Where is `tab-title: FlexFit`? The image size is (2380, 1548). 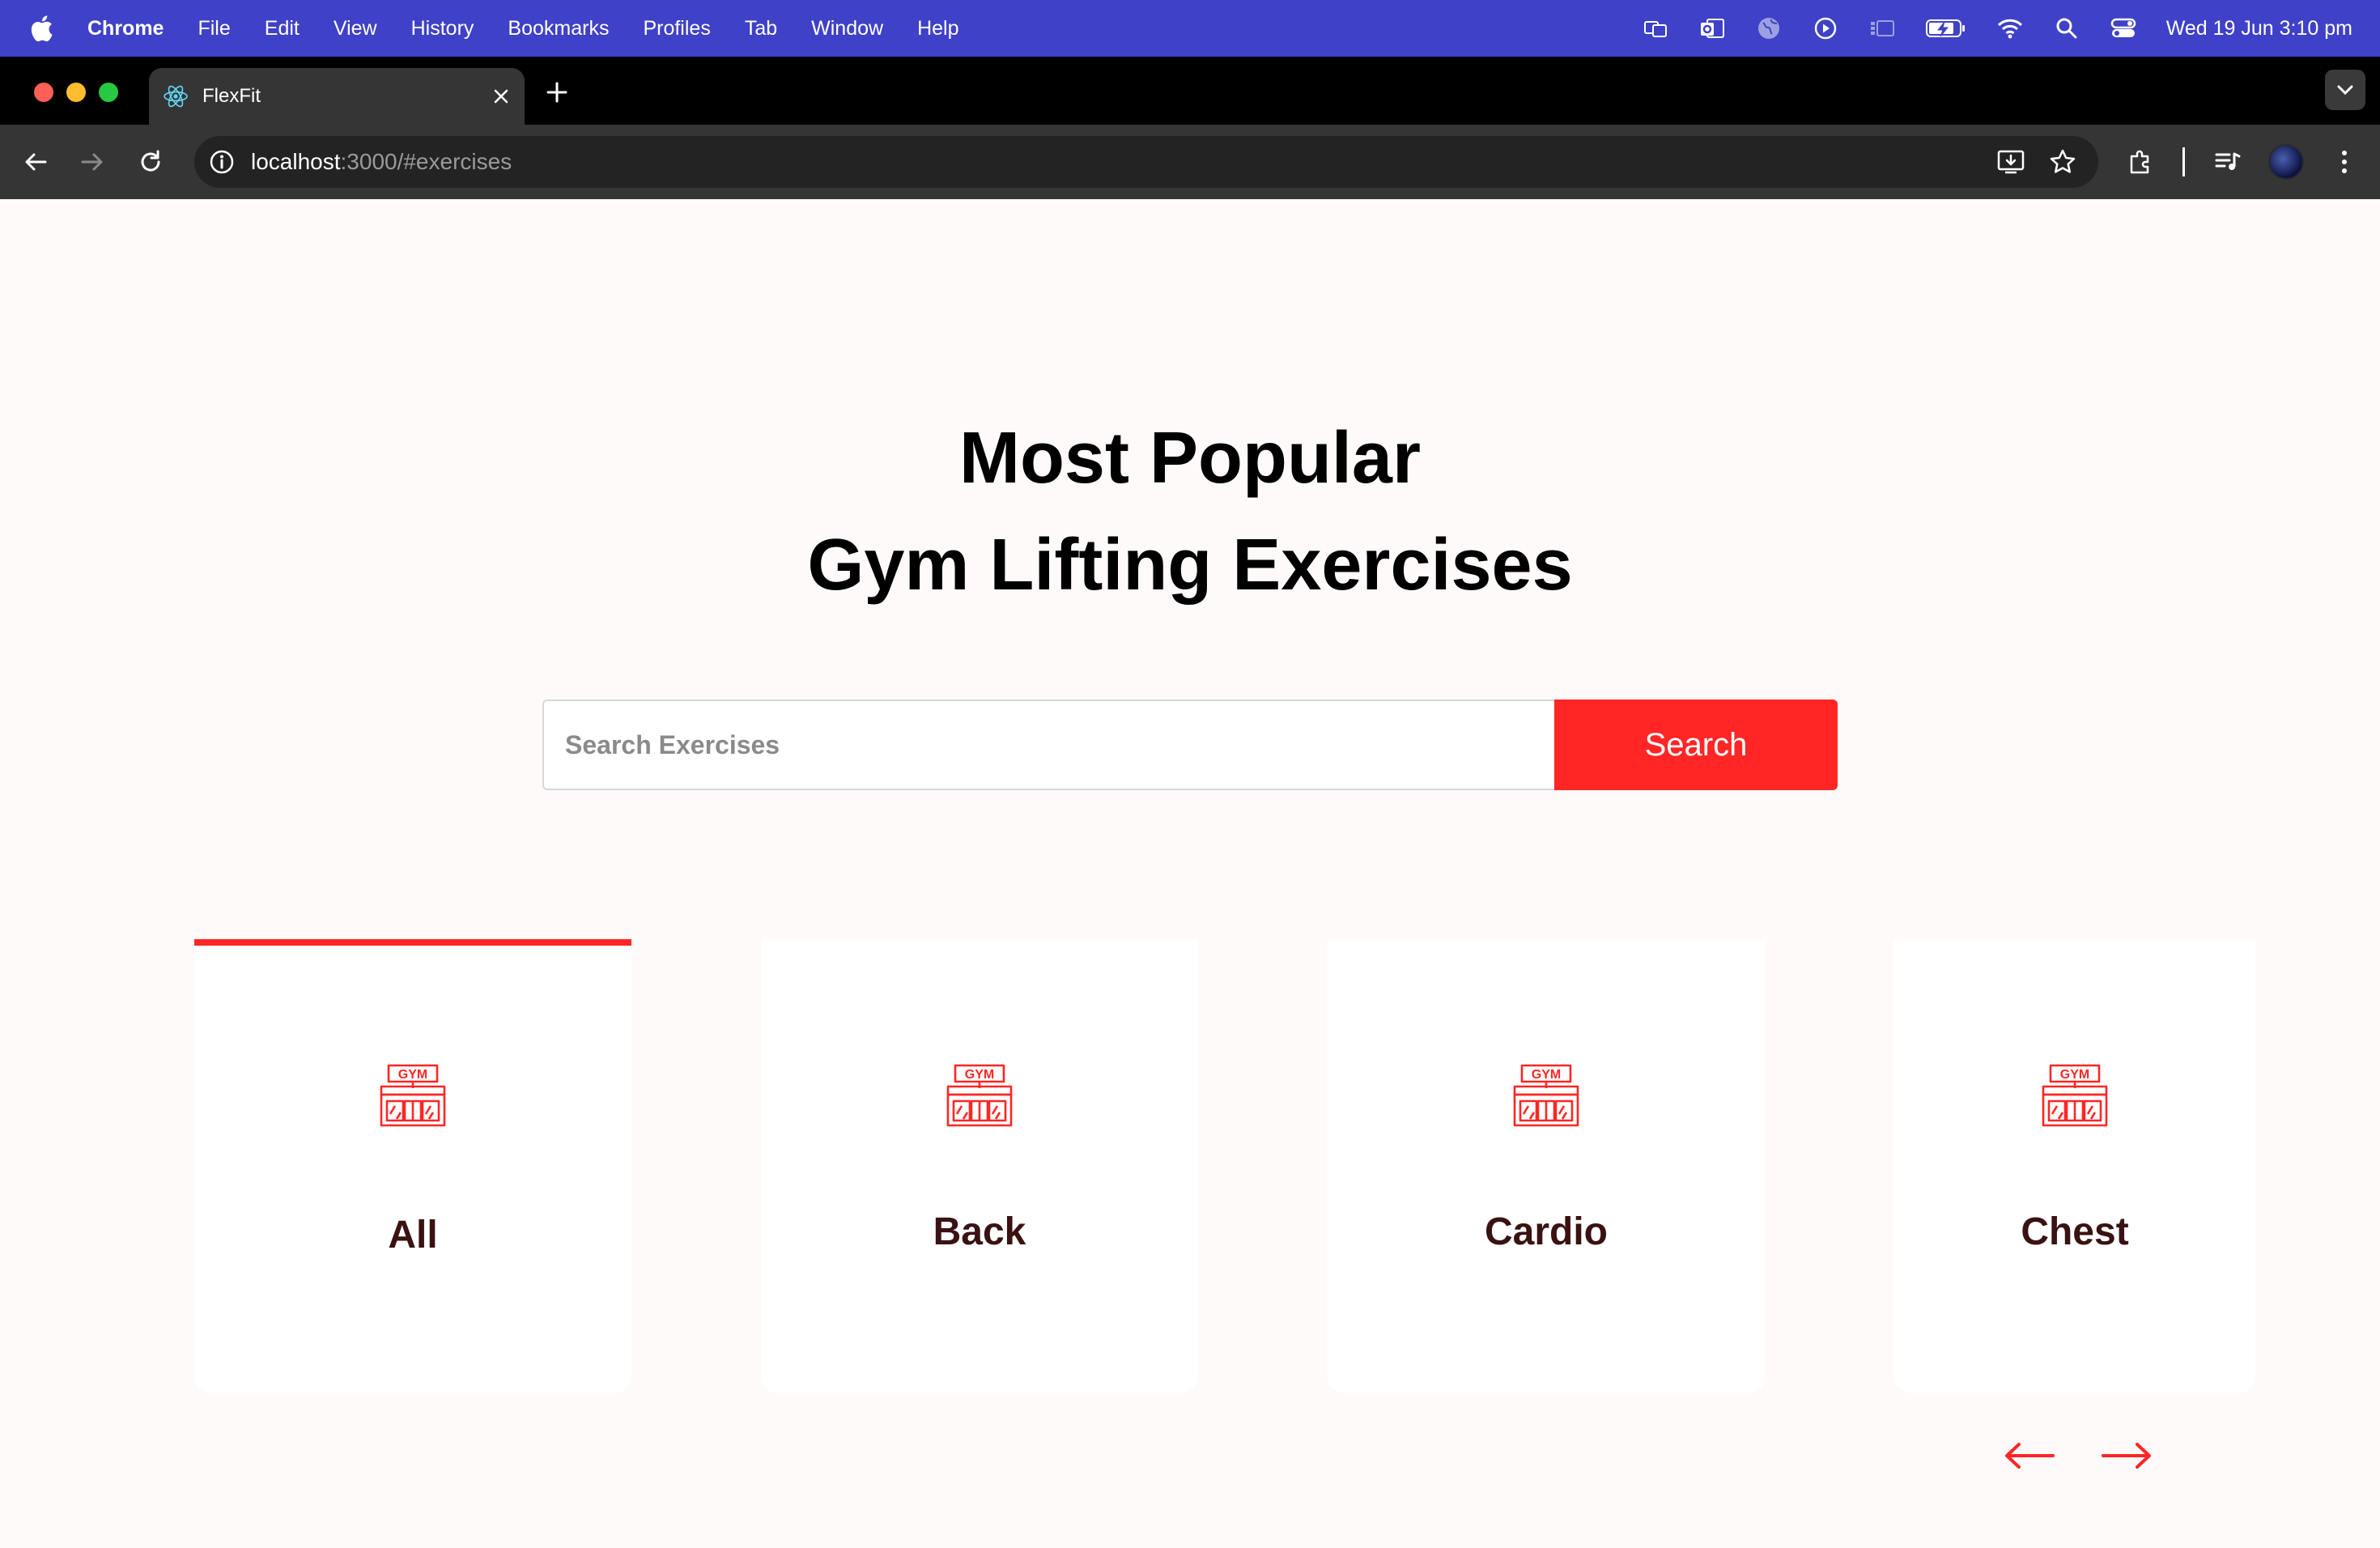
tab-title: FlexFit is located at coordinates (232, 96).